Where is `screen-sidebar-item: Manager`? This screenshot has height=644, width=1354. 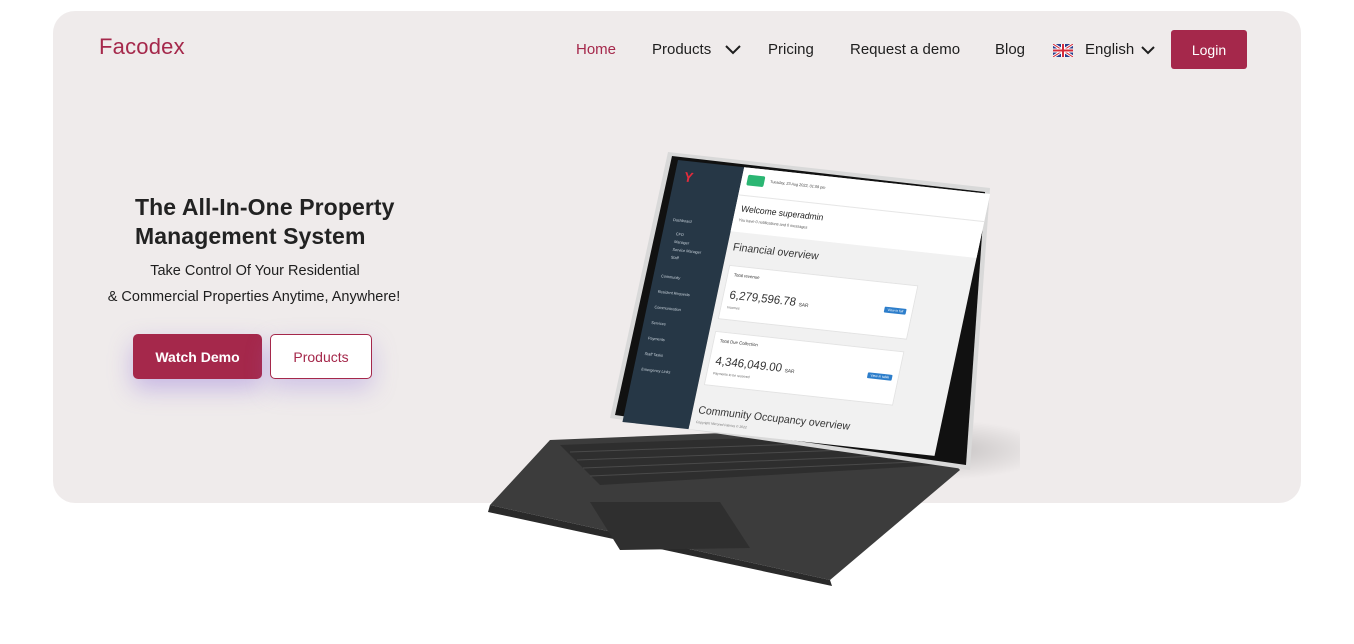 screen-sidebar-item: Manager is located at coordinates (681, 242).